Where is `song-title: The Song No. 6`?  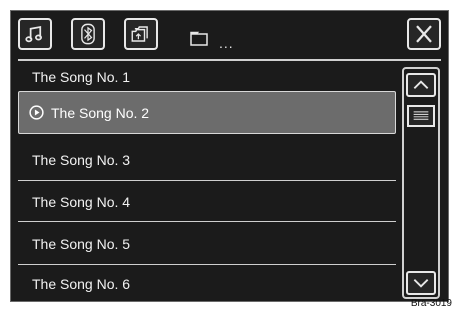
song-title: The Song No. 6 is located at coordinates (81, 284).